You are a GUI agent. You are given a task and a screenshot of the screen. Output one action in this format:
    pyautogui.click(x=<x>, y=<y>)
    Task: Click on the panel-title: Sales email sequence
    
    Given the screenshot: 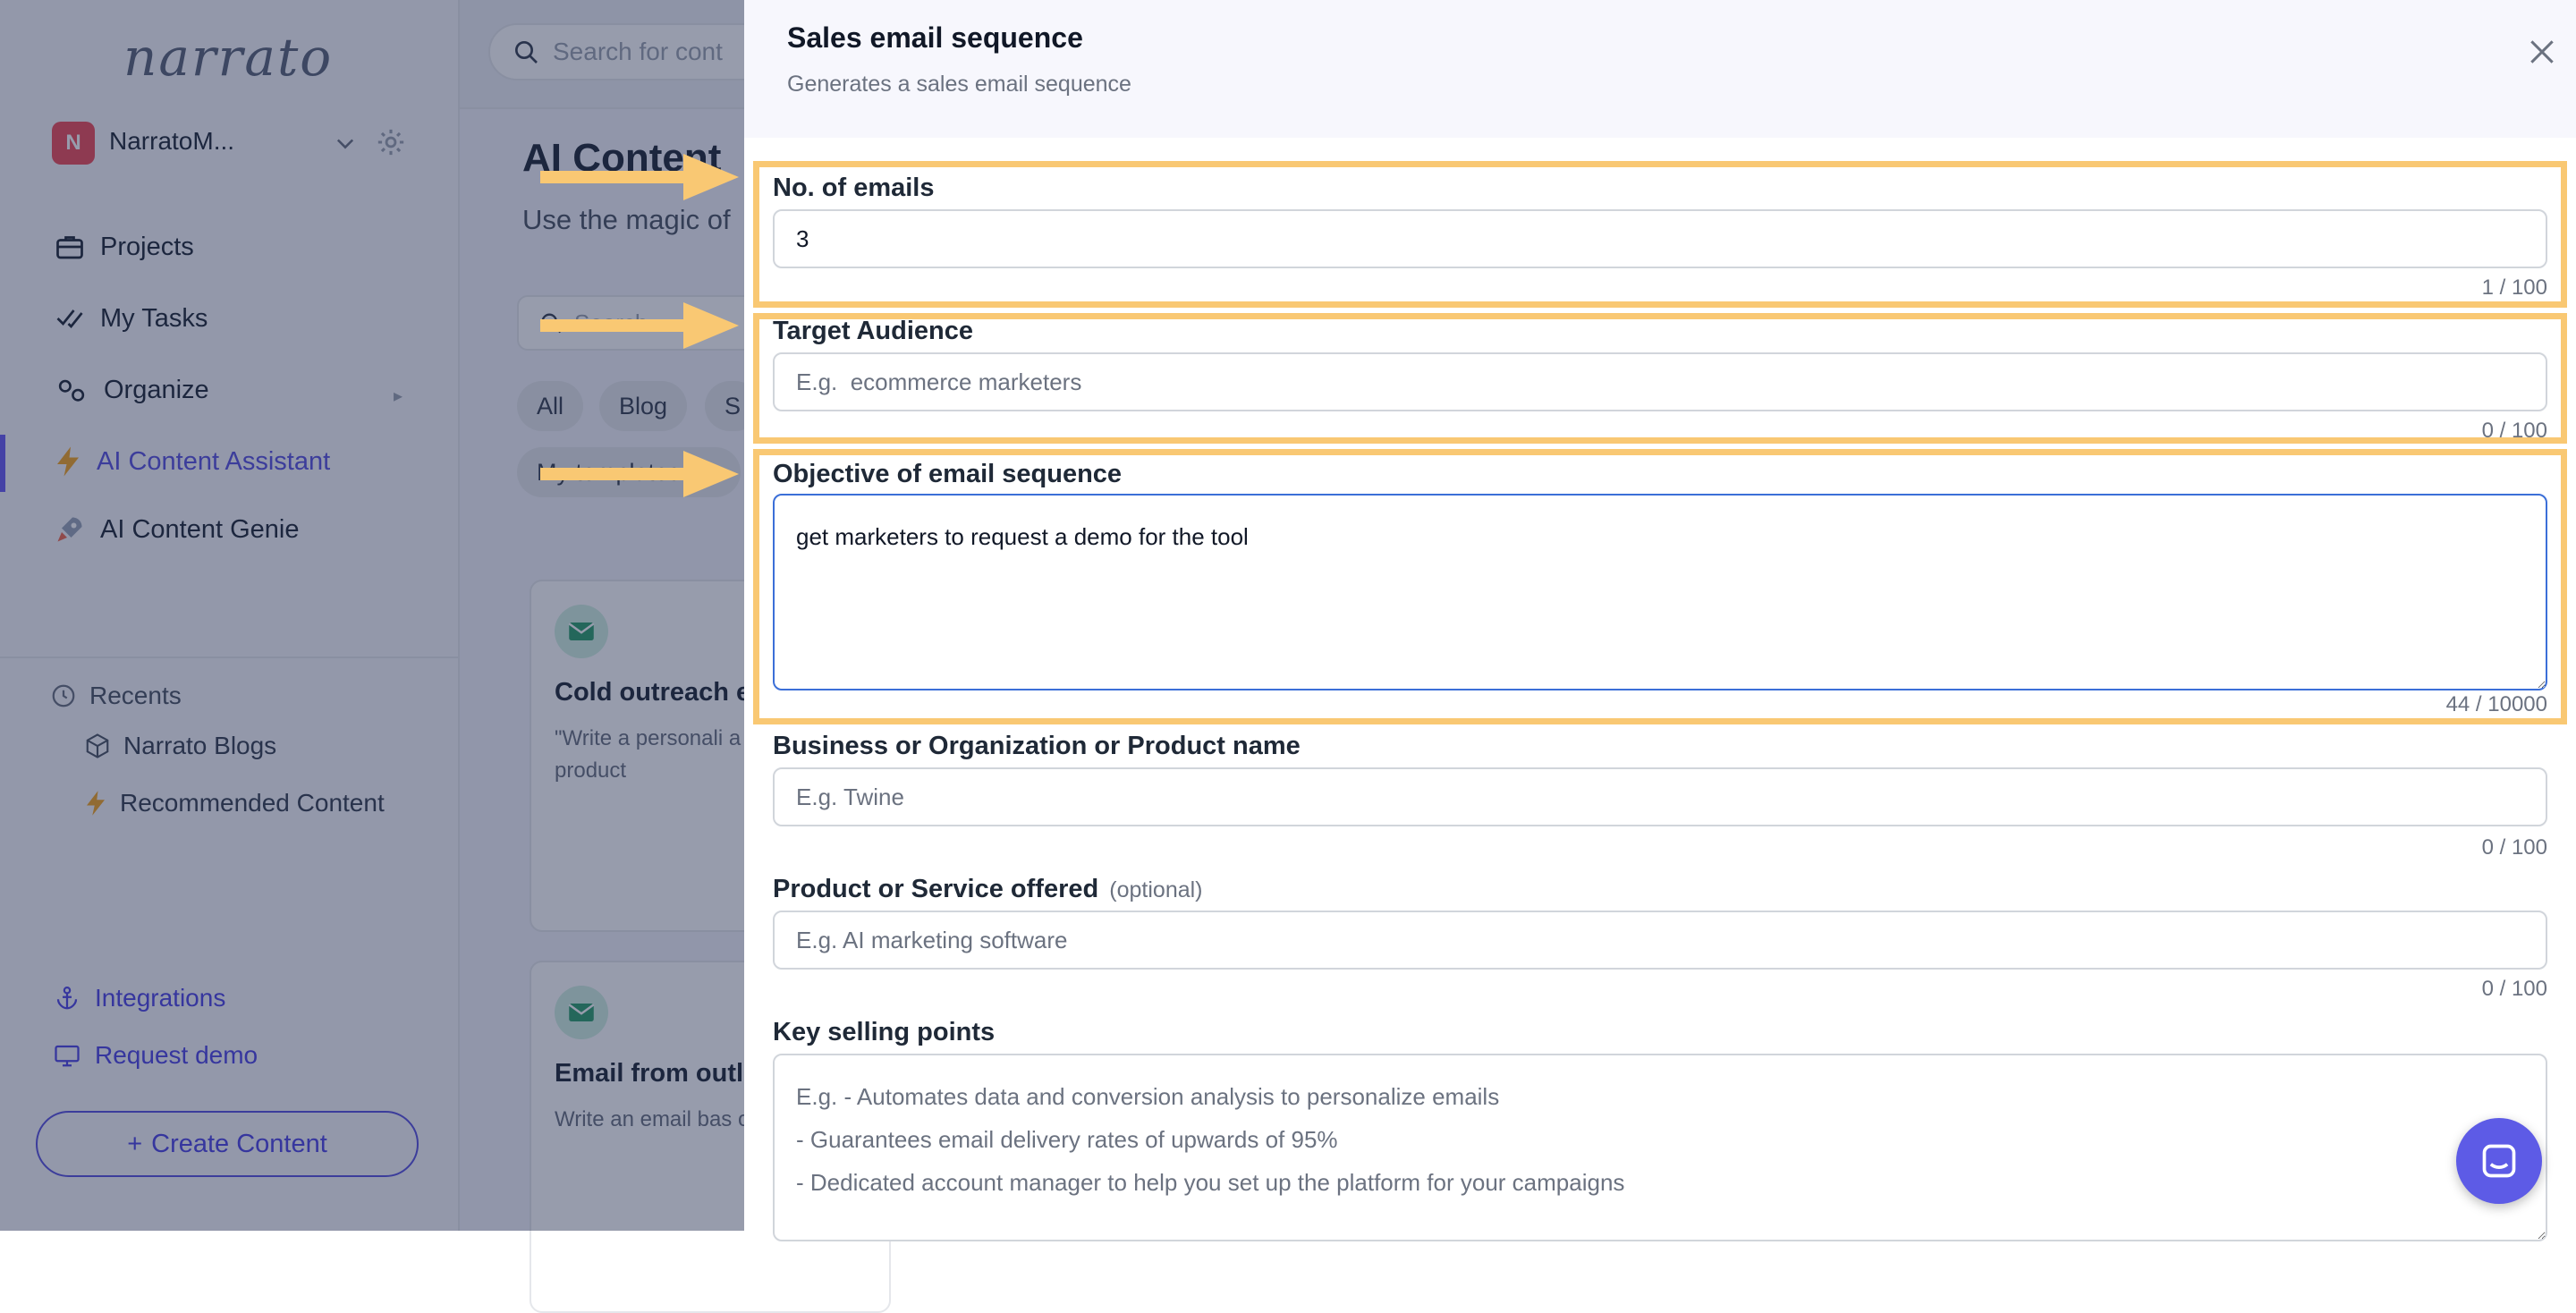 What is the action you would take?
    pyautogui.click(x=935, y=37)
    